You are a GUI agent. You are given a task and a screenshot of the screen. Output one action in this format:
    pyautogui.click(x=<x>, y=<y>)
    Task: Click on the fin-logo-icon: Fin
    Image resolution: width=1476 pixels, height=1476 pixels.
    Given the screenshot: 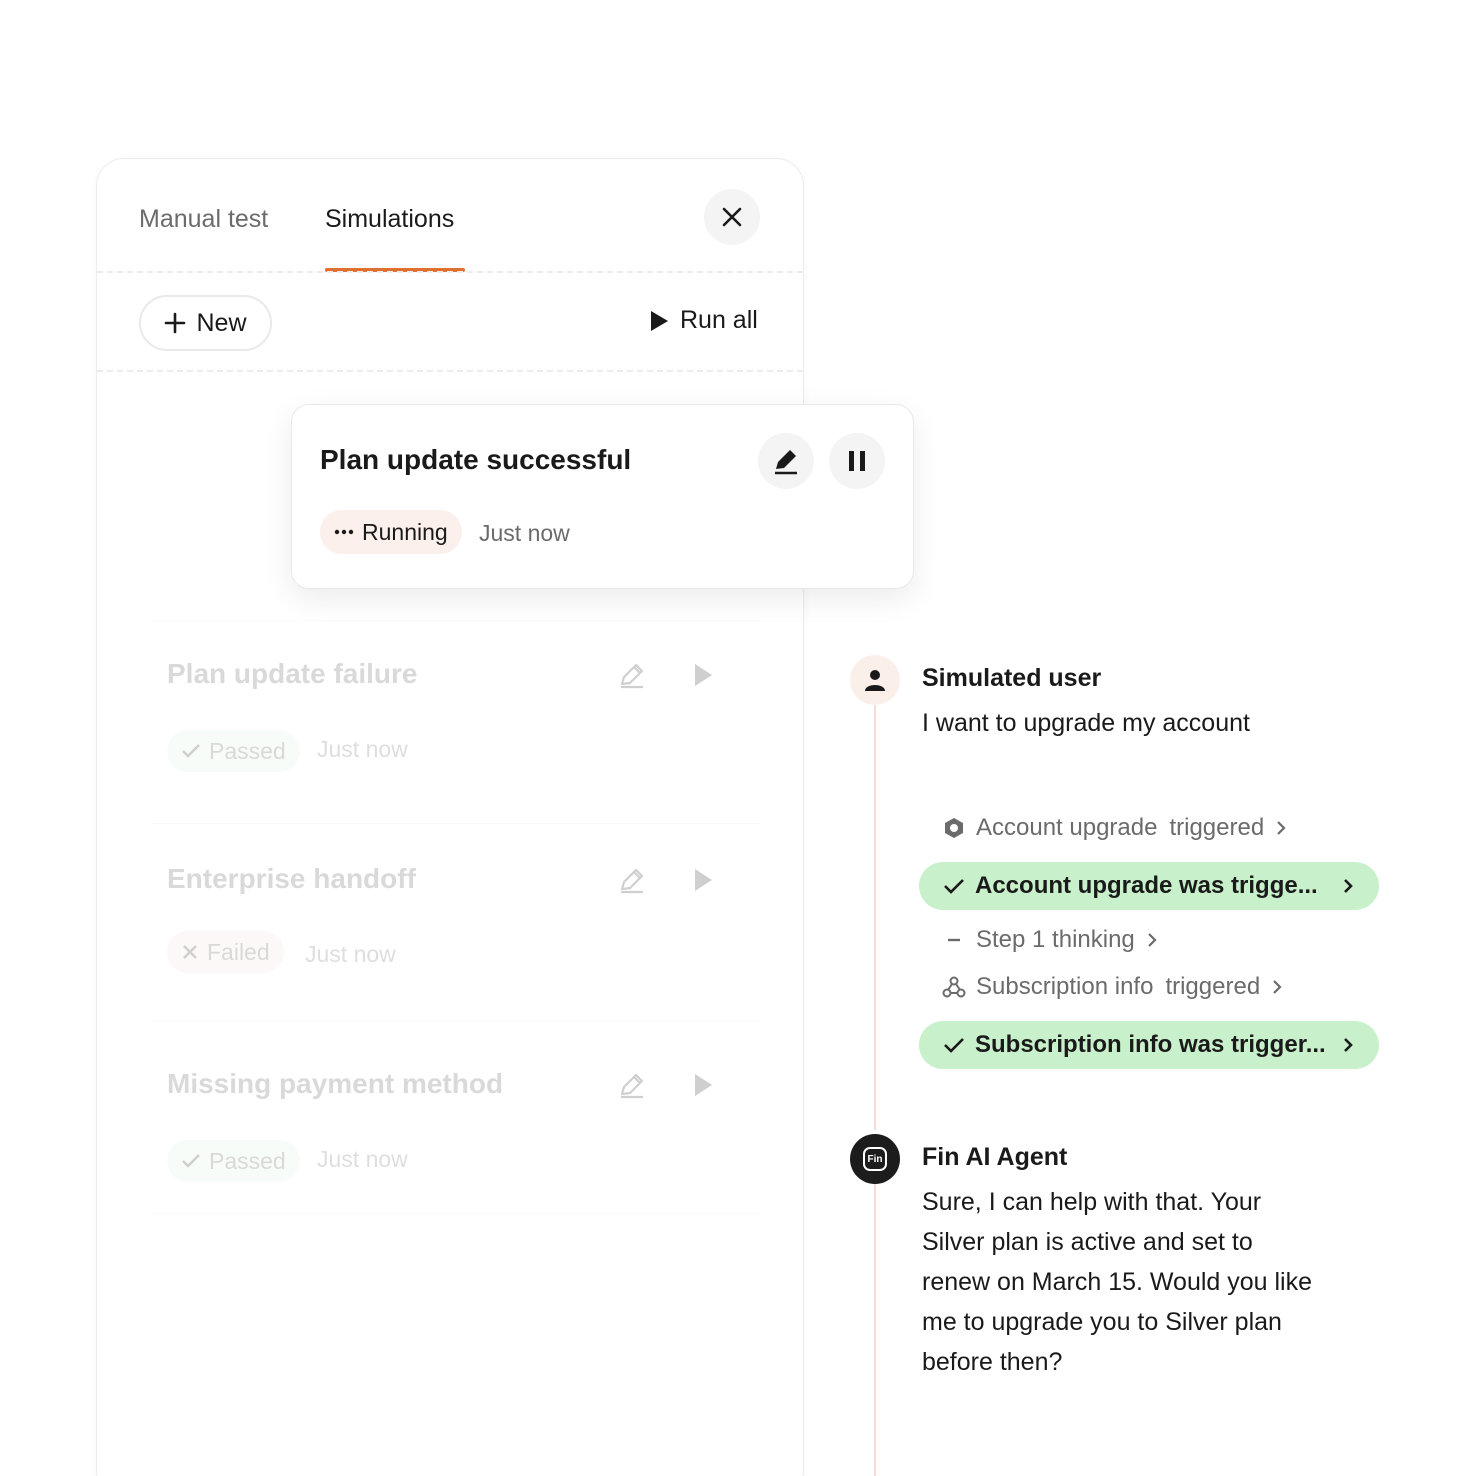 What is the action you would take?
    pyautogui.click(x=875, y=1159)
    